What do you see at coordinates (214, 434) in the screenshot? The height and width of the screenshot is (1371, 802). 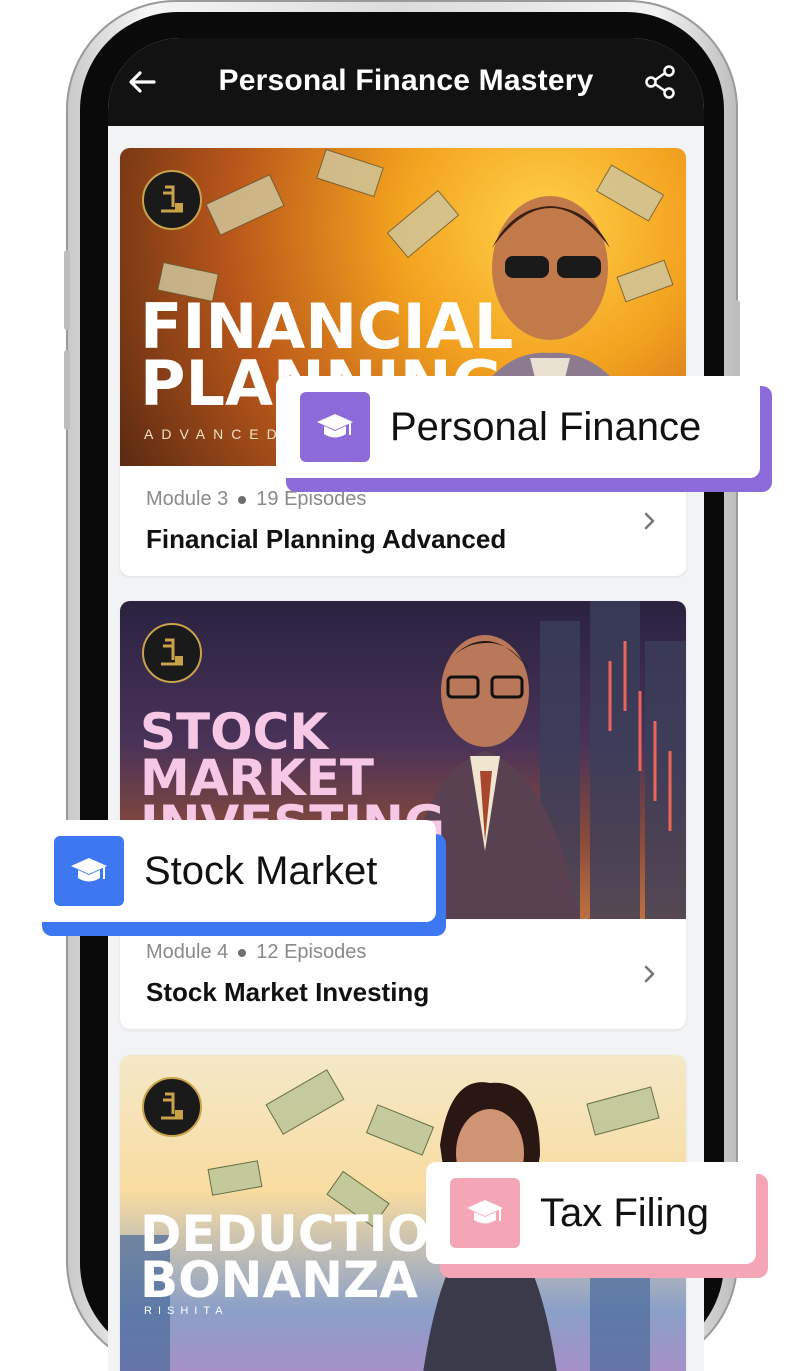 I see `cover-subtitle: ADVANCED` at bounding box center [214, 434].